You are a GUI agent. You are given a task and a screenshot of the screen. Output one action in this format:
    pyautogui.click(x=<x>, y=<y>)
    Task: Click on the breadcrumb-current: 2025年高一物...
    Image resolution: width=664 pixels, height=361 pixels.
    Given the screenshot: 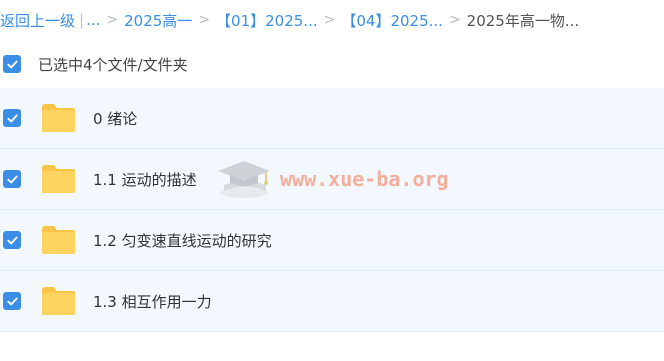 What is the action you would take?
    pyautogui.click(x=523, y=20)
    